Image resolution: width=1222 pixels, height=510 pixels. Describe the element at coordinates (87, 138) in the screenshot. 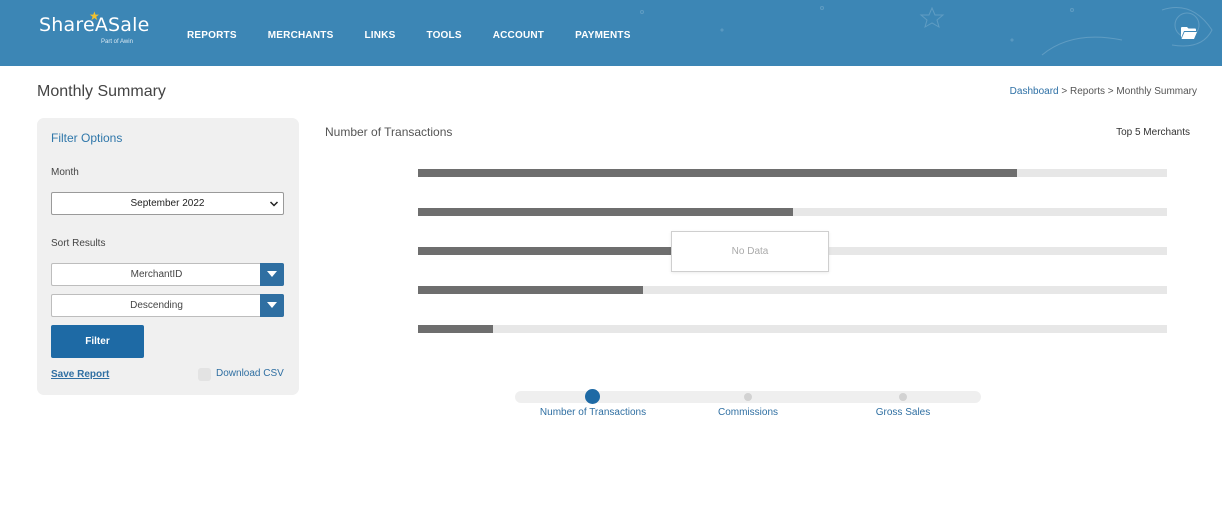

I see `filter-options-title: Filter Options` at that location.